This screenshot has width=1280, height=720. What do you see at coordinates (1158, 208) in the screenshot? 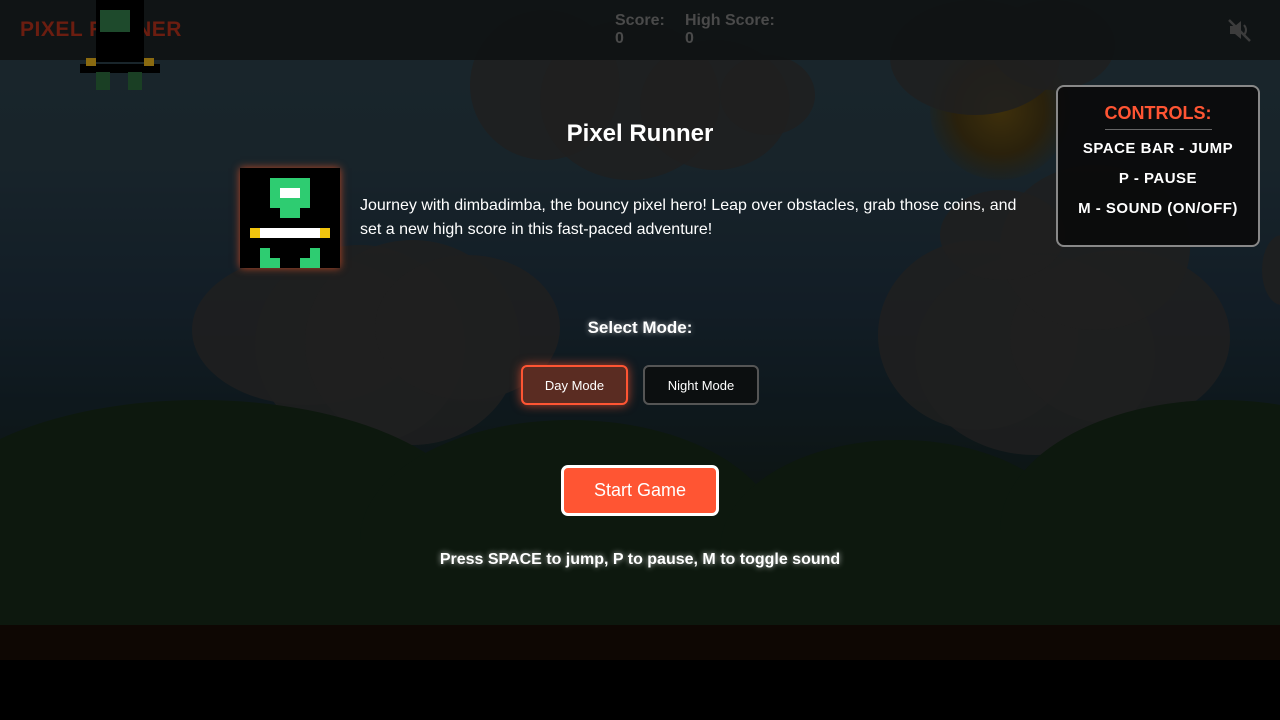
I see `control-sound: M - SOUND (ON/OFF)` at bounding box center [1158, 208].